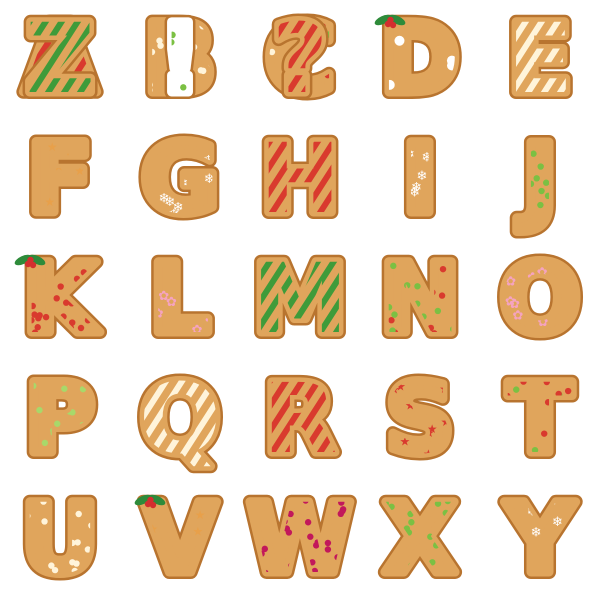 The width and height of the screenshot is (600, 600). I want to click on cookie-letter-d: DDD, so click(420, 61).